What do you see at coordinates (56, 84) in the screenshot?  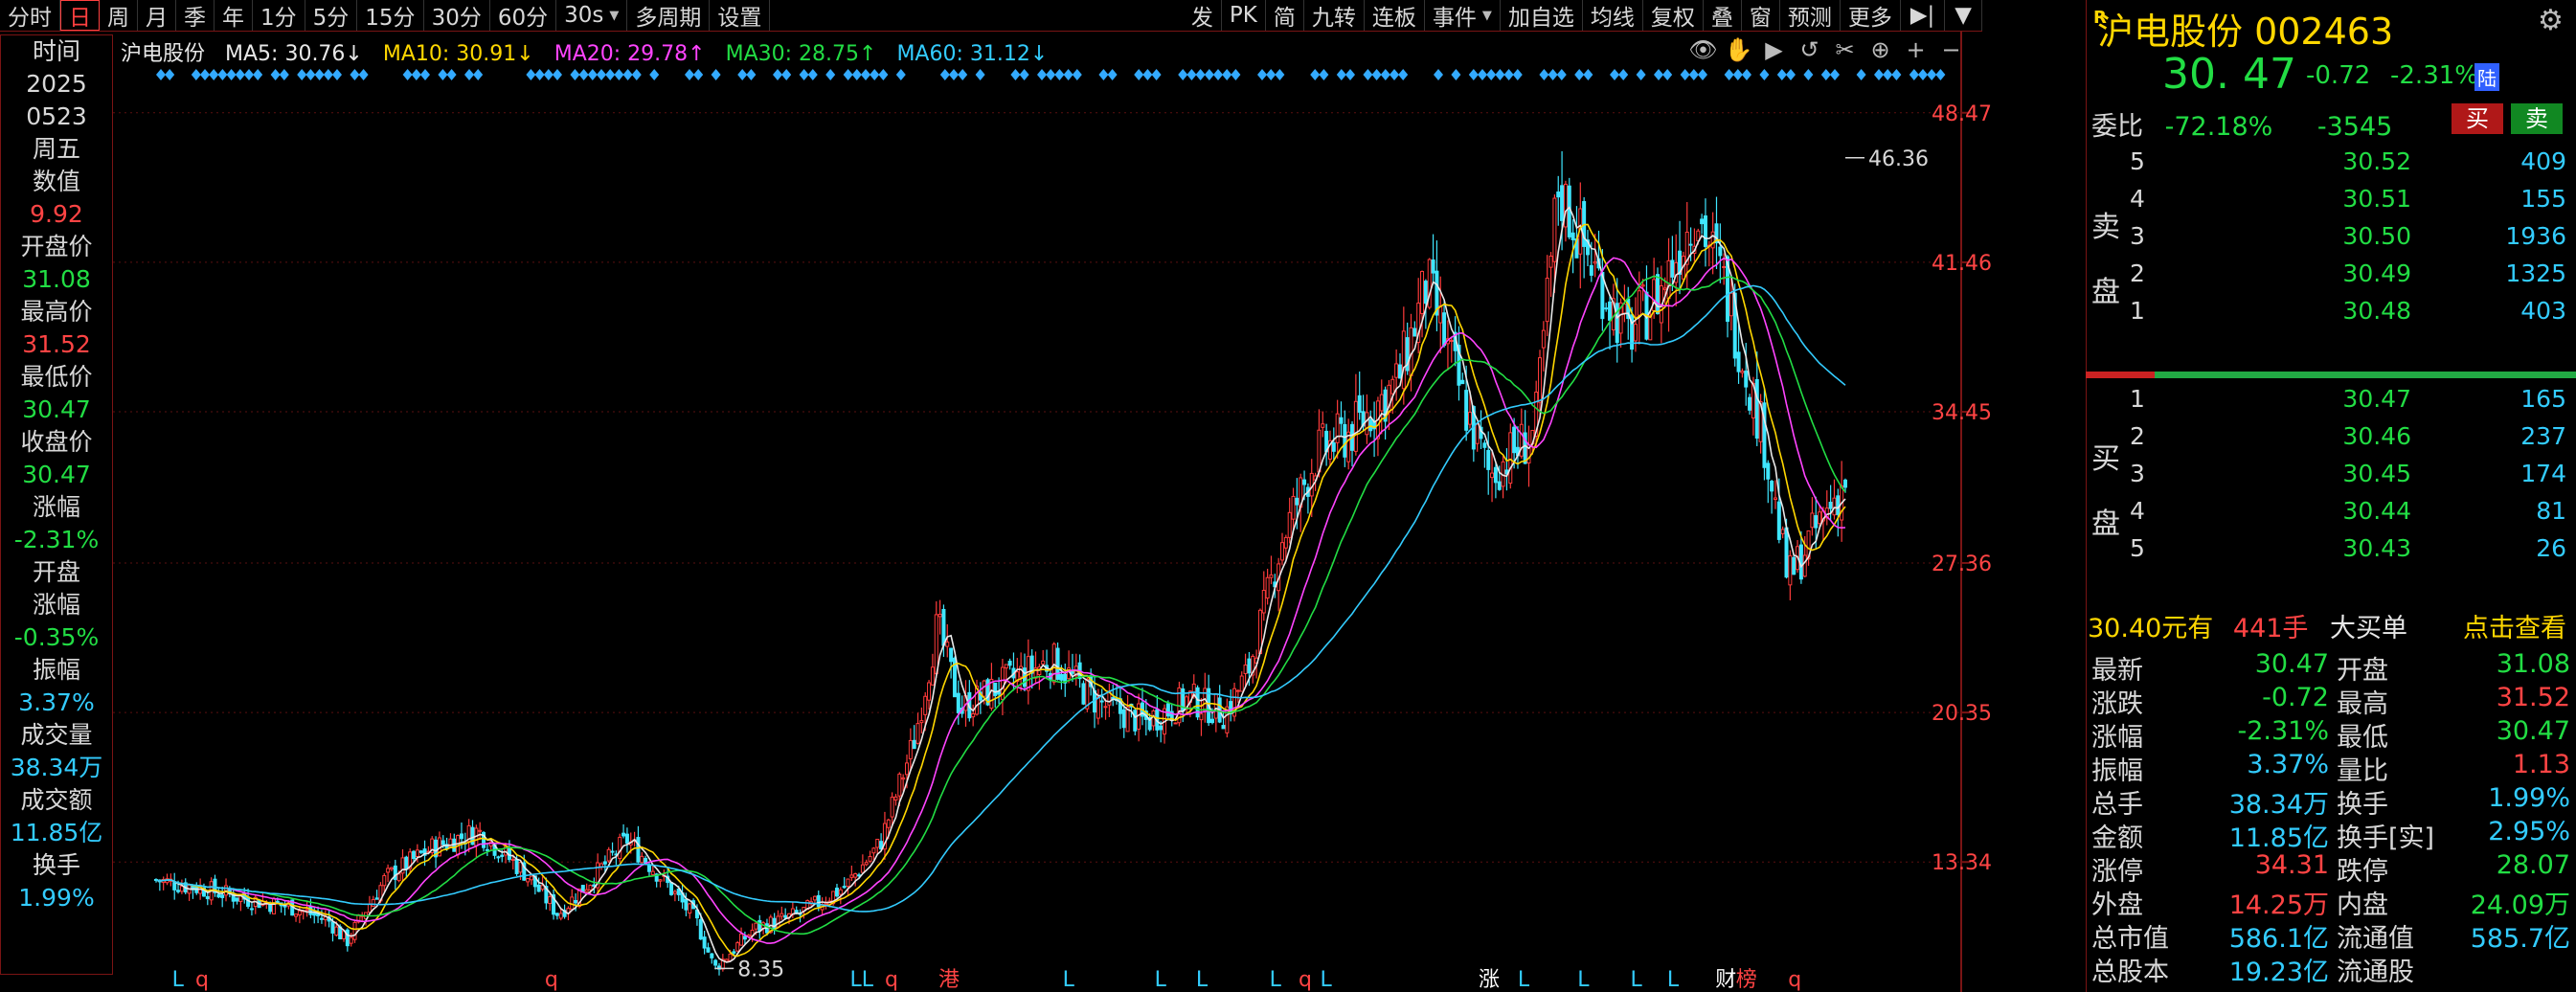 I see `info-label: 2025` at bounding box center [56, 84].